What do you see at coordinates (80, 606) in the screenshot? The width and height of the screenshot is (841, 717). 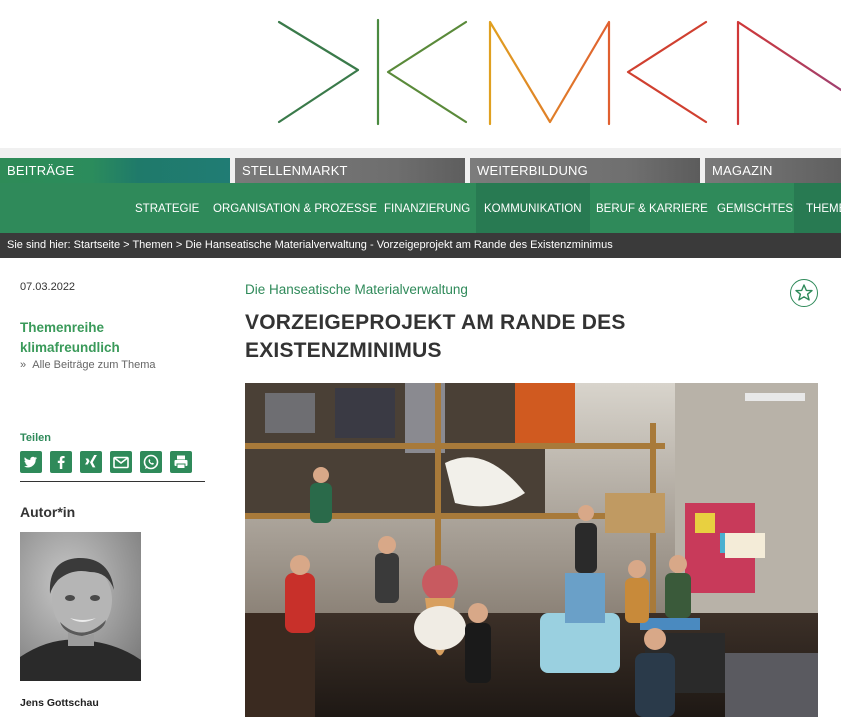 I see `author-photo` at bounding box center [80, 606].